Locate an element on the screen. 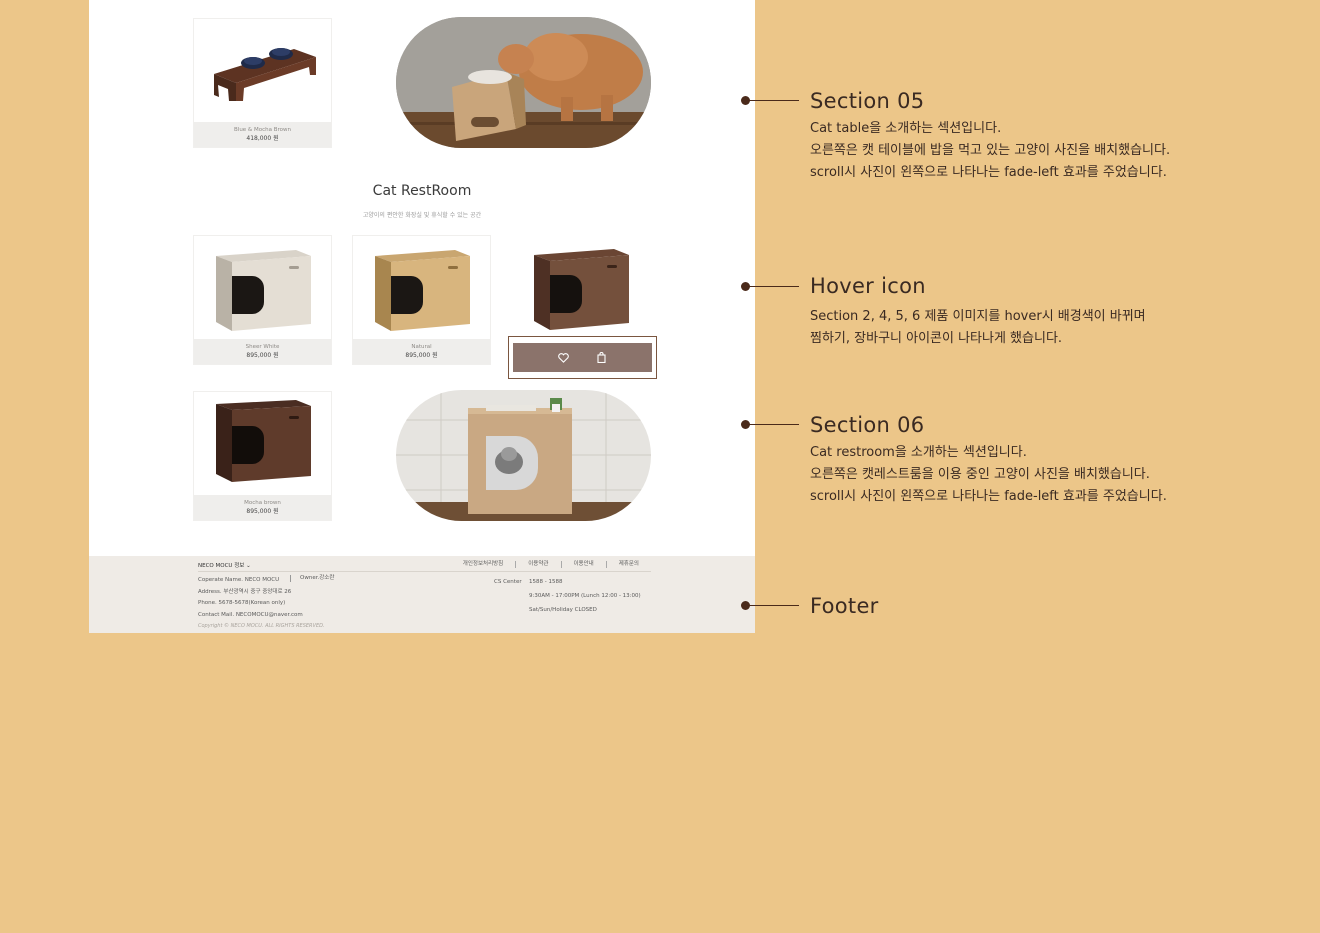 This screenshot has height=933, width=1320. annotation-title: Footer is located at coordinates (844, 606).